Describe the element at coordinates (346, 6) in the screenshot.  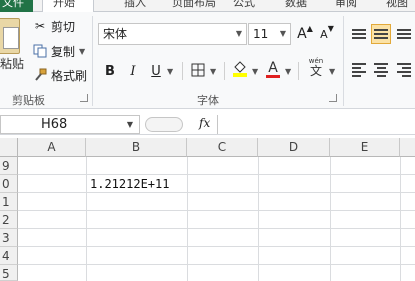
I see `tab-review: 审阅` at that location.